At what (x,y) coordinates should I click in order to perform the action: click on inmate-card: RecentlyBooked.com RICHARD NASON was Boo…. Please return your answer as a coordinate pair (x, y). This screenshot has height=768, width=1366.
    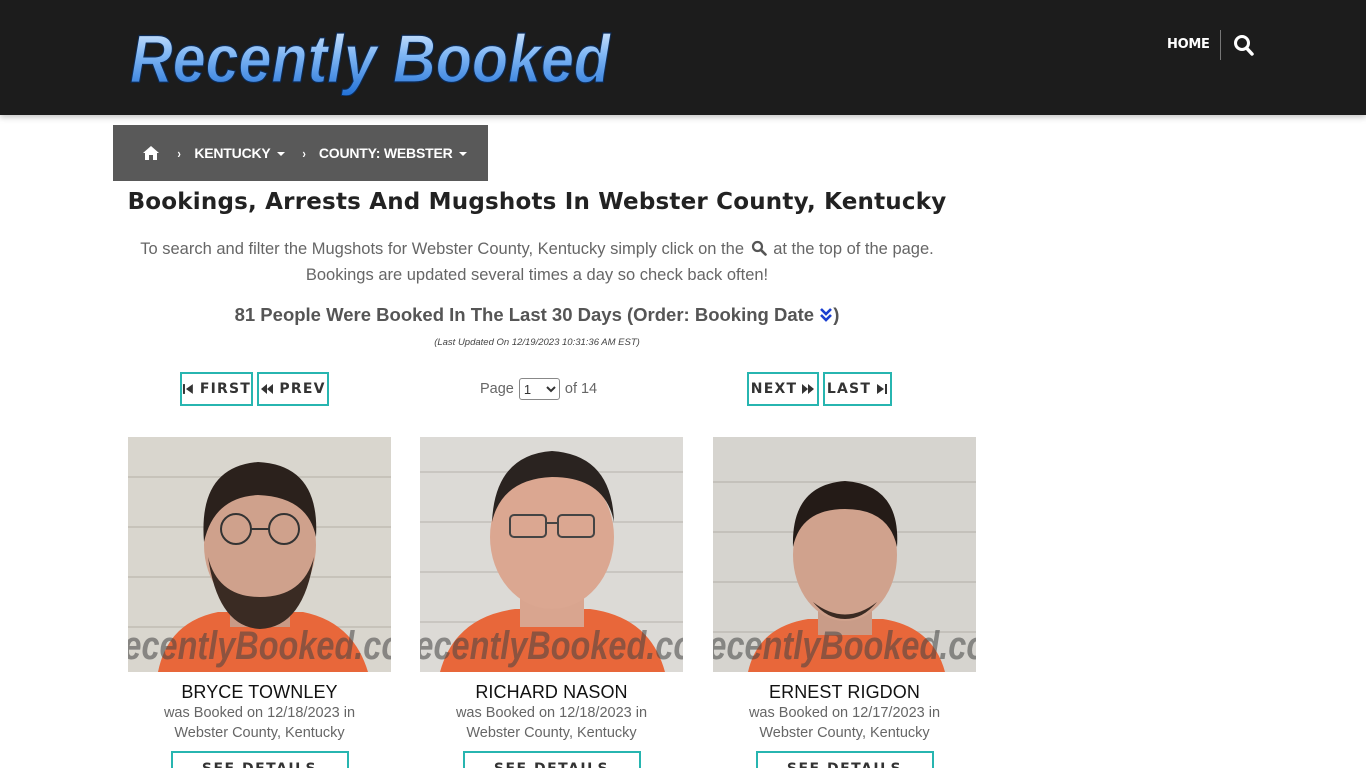
    Looking at the image, I should click on (551, 602).